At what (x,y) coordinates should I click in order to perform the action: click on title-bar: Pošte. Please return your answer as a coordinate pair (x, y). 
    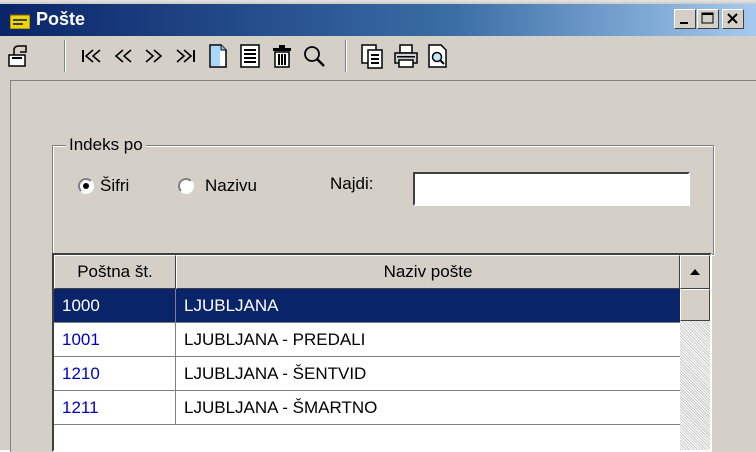
    Looking at the image, I should click on (378, 20).